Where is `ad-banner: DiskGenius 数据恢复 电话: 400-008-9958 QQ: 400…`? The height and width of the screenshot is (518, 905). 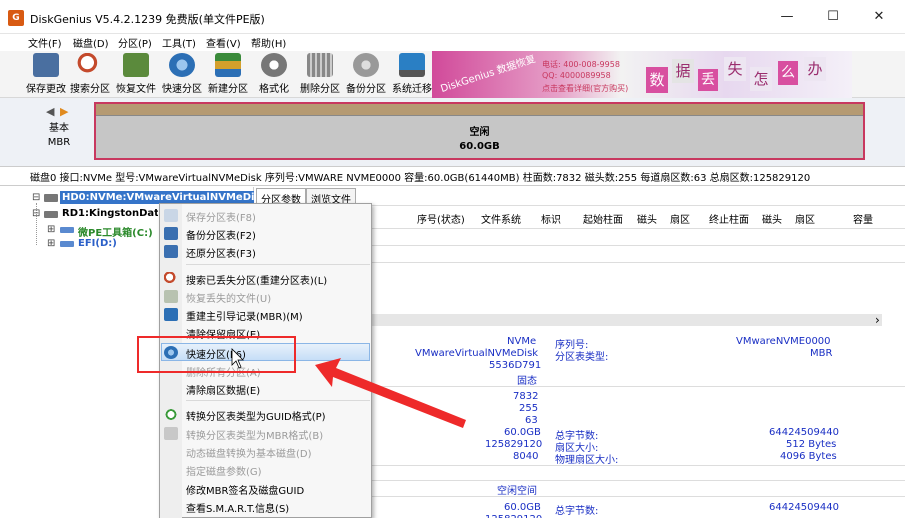 ad-banner: DiskGenius 数据恢复 电话: 400-008-9958 QQ: 400… is located at coordinates (642, 74).